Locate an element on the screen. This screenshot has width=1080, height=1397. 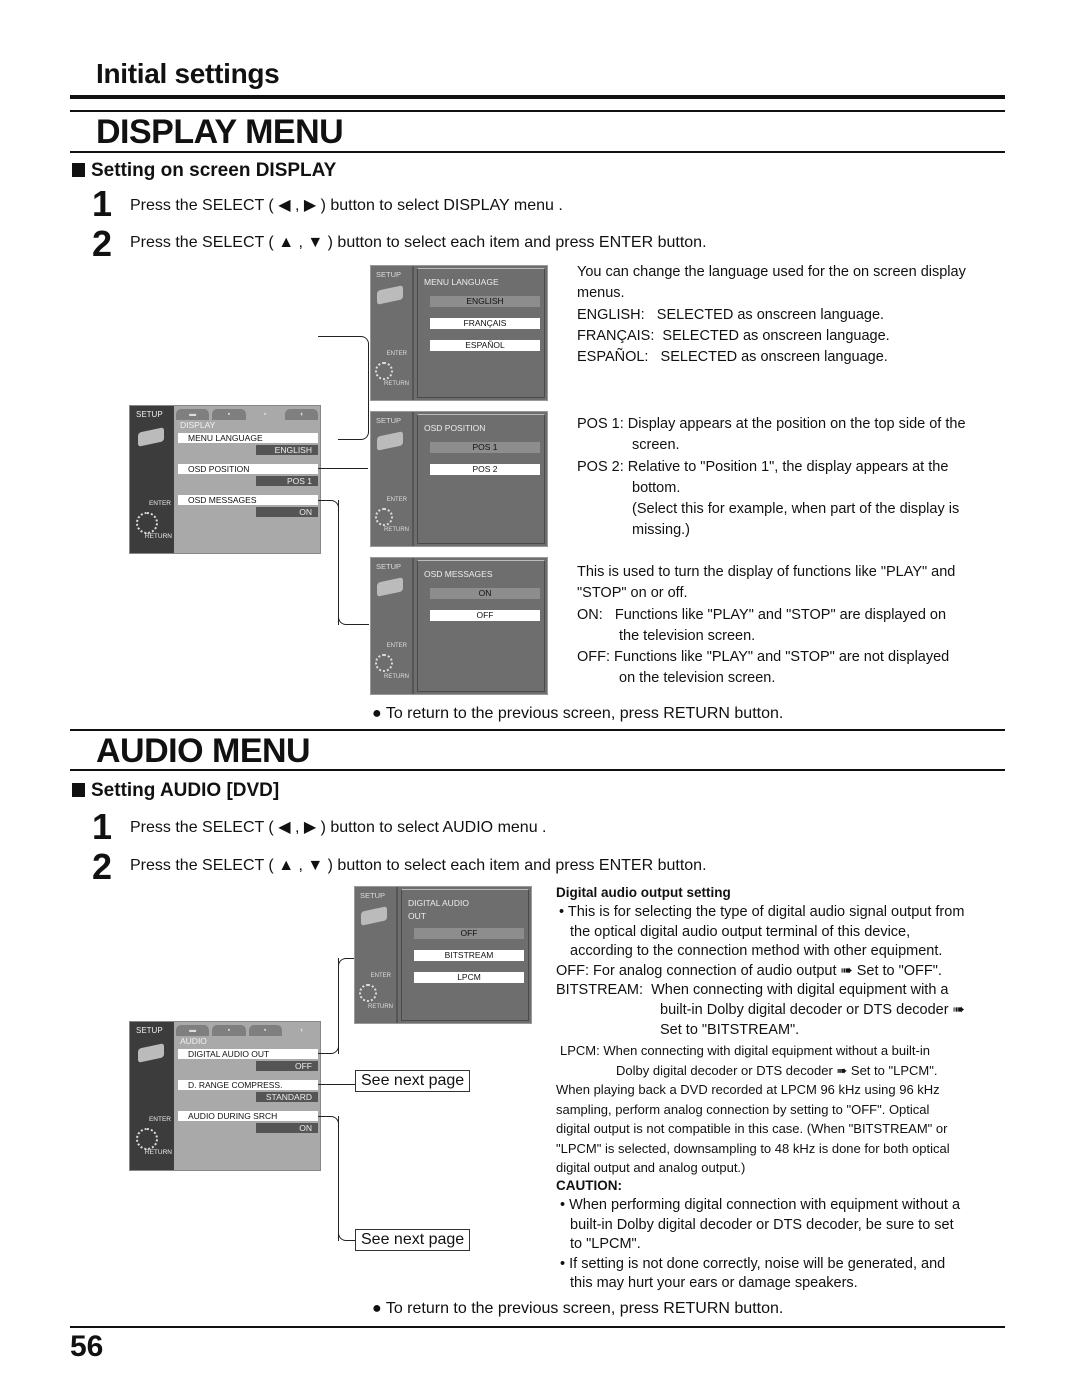
desc-line: on the television screen. is located at coordinates (697, 678).